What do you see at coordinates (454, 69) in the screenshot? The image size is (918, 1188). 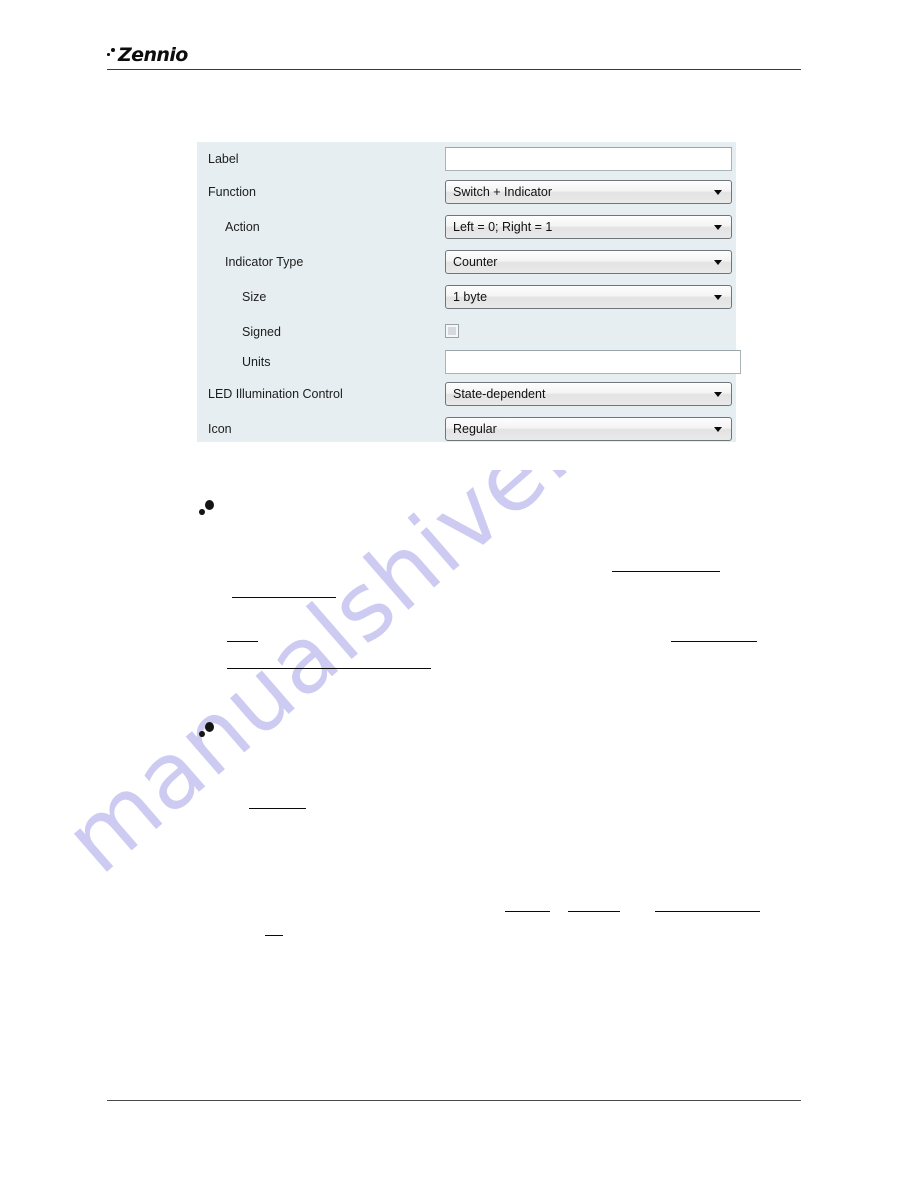 I see `header-divider` at bounding box center [454, 69].